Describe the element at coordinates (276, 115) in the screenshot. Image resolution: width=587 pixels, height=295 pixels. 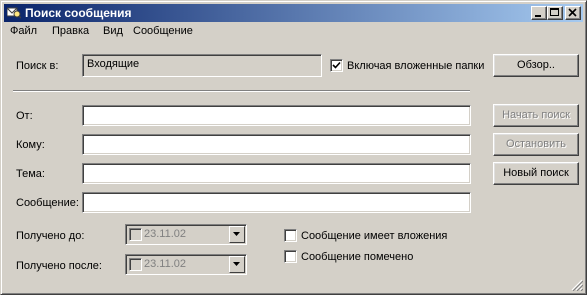
I see `from-field` at that location.